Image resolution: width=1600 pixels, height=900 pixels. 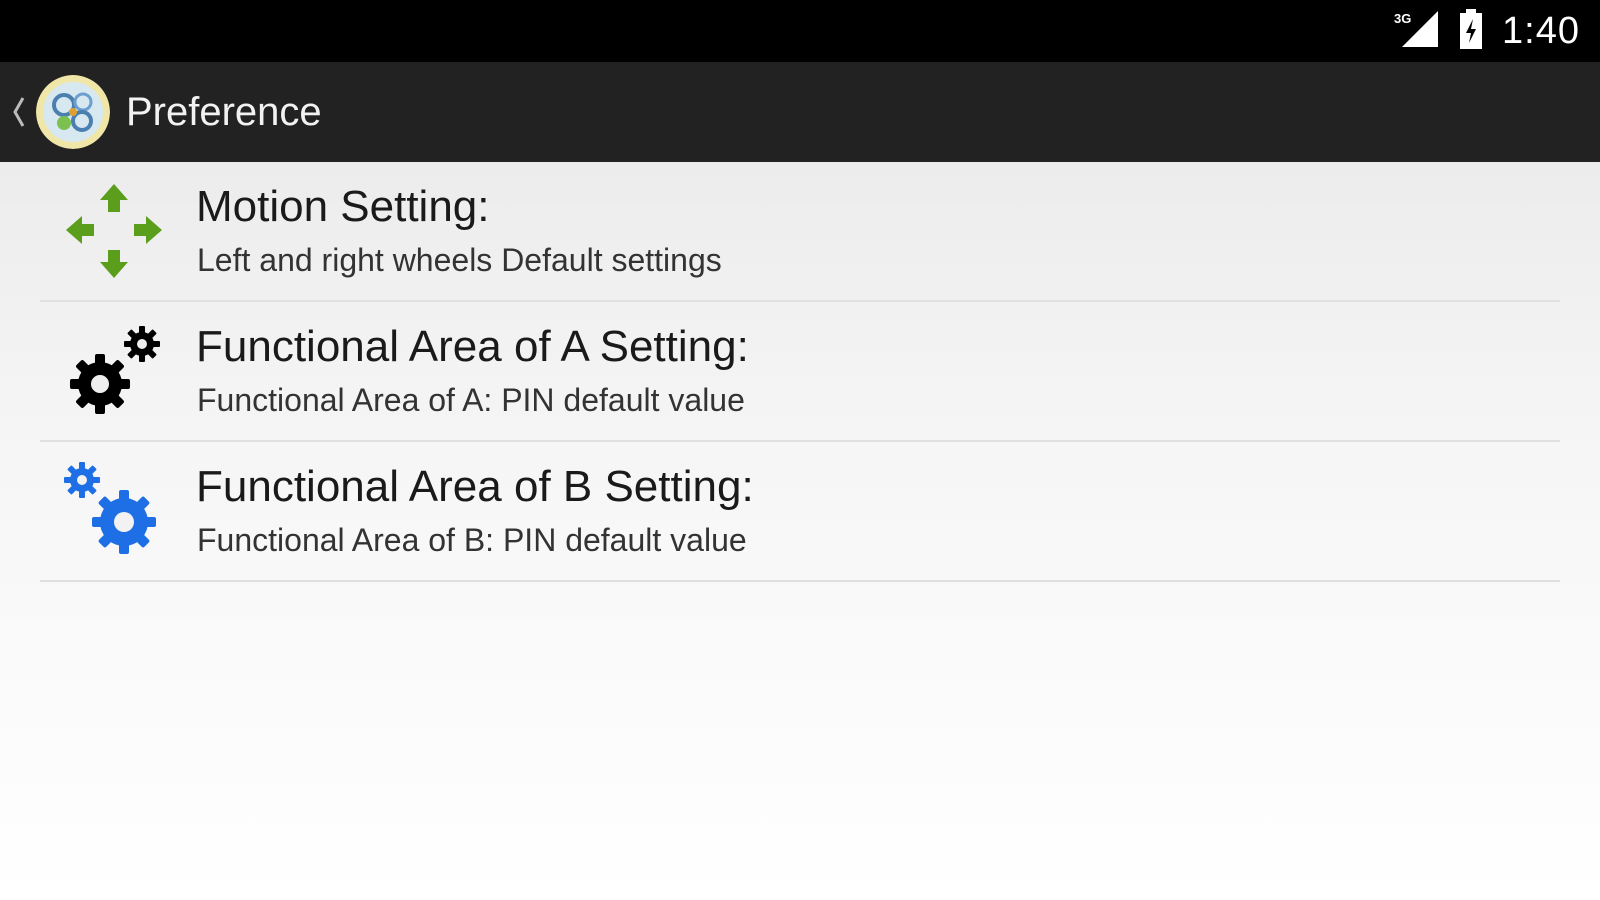 I want to click on functional-area-a-setting-item: Functional Area of A Setting, so click(x=800, y=372).